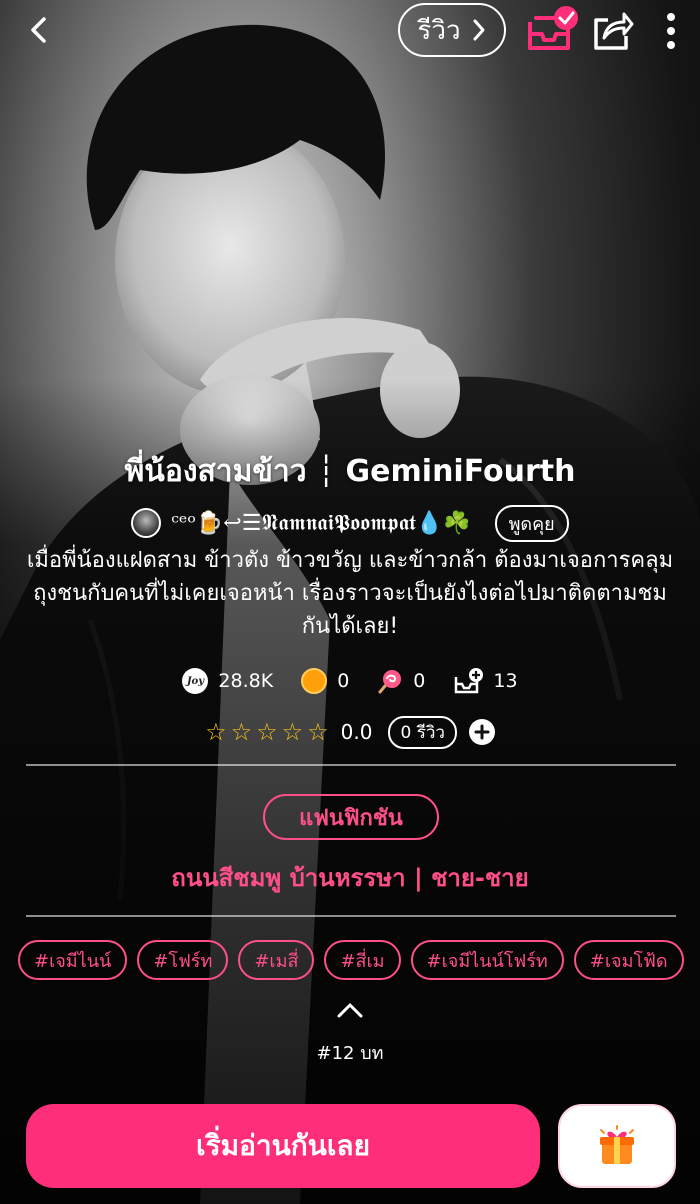  Describe the element at coordinates (485, 681) in the screenshot. I see `library-stat: 13` at that location.